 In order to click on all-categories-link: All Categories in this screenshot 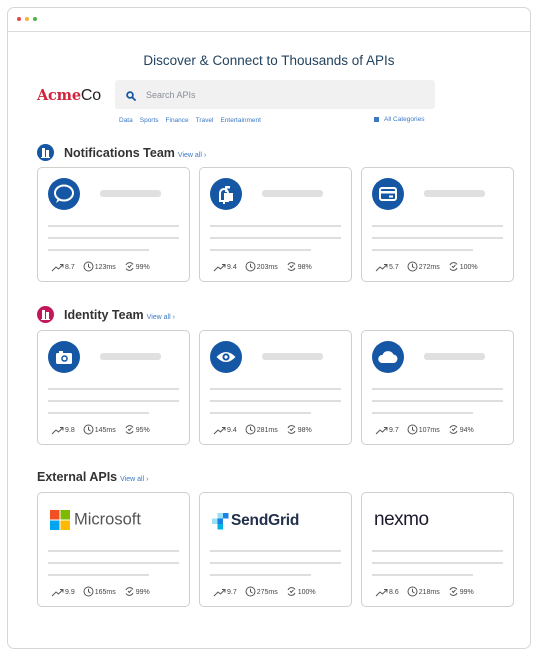, I will do `click(399, 119)`.